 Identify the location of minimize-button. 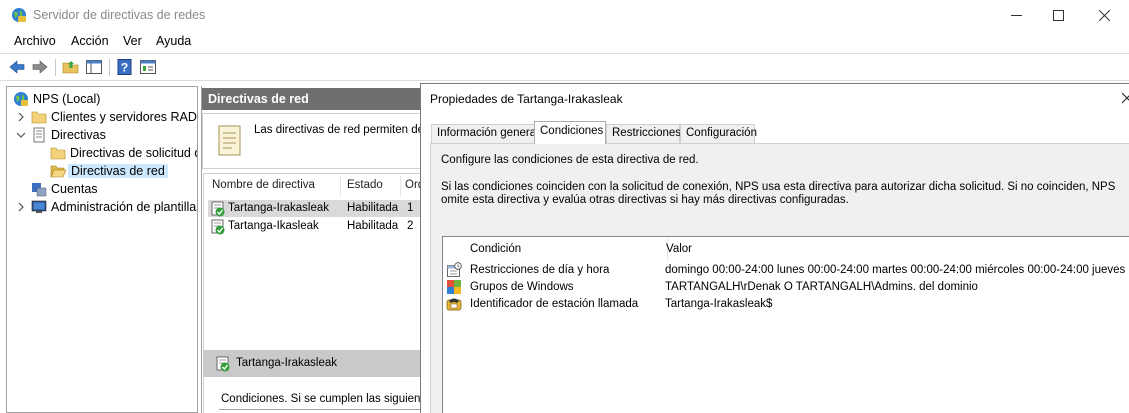
(1016, 15).